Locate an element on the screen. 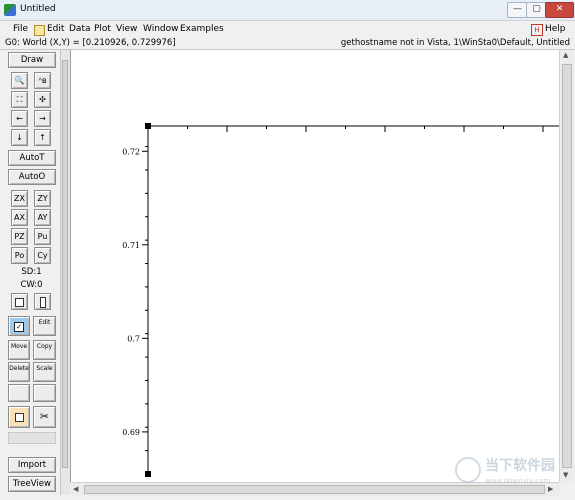 The image size is (575, 500). cw-label: CW:0 is located at coordinates (31, 285).